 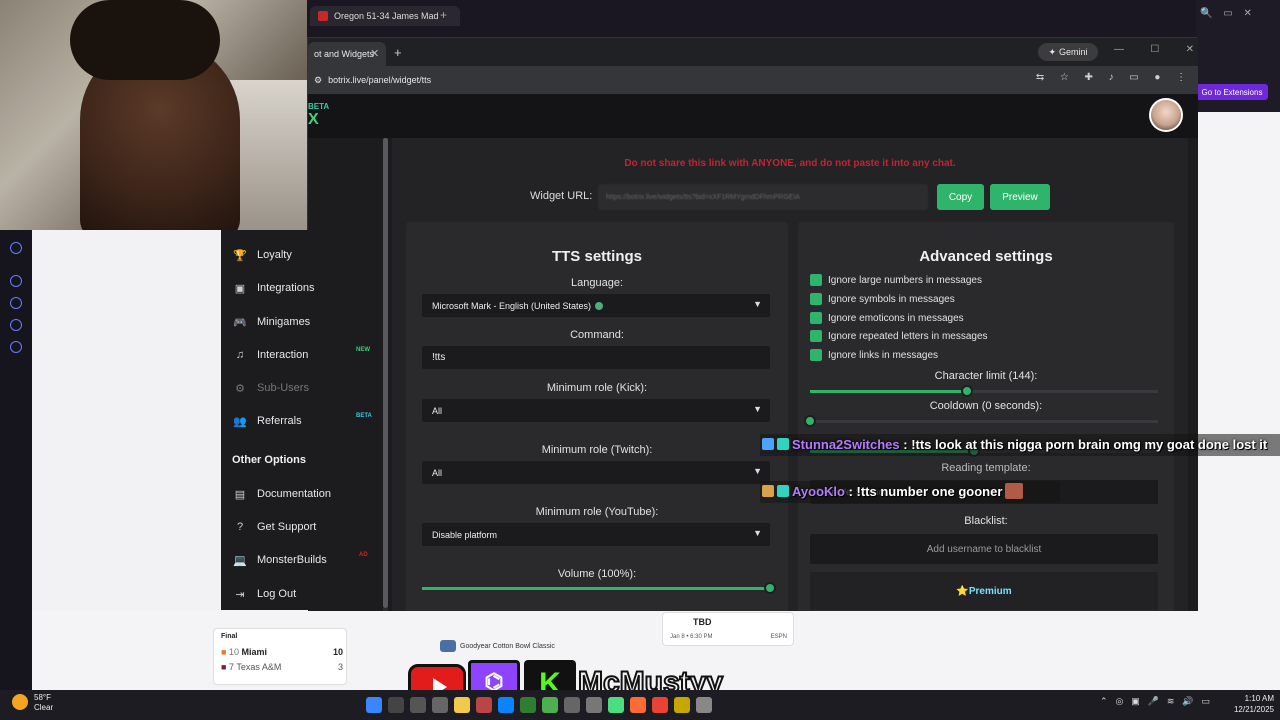 I want to click on tab-close-icon: ✕, so click(x=374, y=53).